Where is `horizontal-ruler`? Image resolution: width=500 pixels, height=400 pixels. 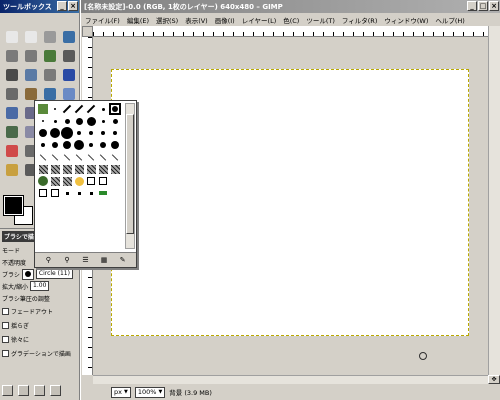 horizontal-ruler is located at coordinates (291, 31).